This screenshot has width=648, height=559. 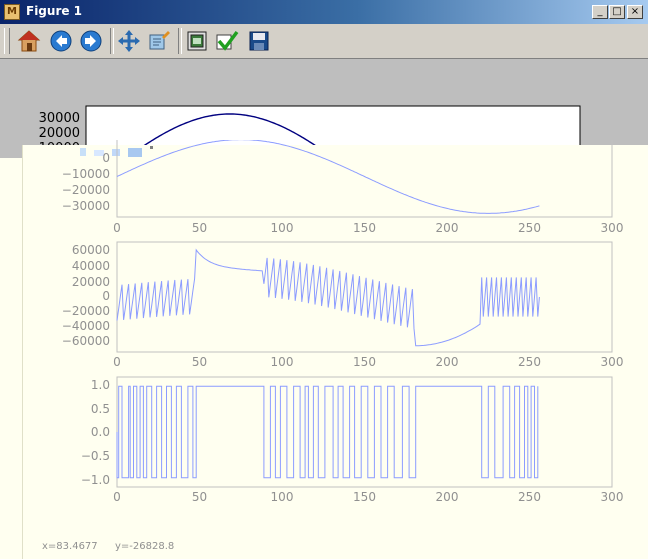 What do you see at coordinates (70, 546) in the screenshot?
I see `cursor-x-readout: x=83.4677` at bounding box center [70, 546].